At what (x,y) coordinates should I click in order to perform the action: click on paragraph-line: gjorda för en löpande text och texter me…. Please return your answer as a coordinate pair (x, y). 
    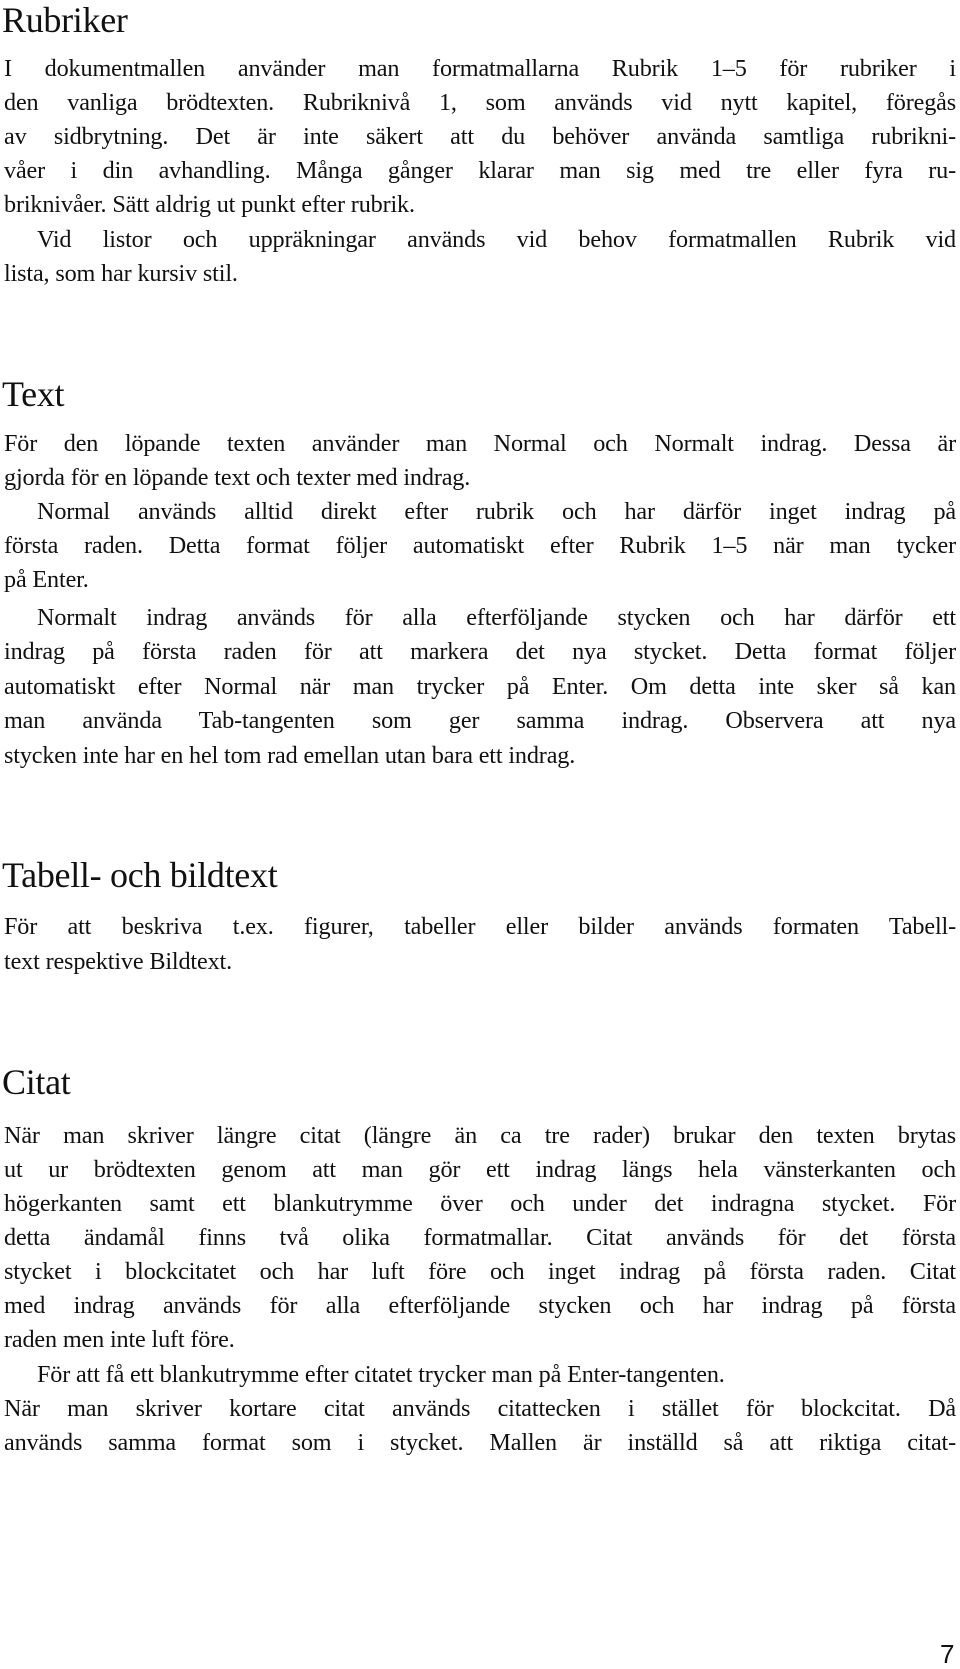
    Looking at the image, I should click on (237, 477).